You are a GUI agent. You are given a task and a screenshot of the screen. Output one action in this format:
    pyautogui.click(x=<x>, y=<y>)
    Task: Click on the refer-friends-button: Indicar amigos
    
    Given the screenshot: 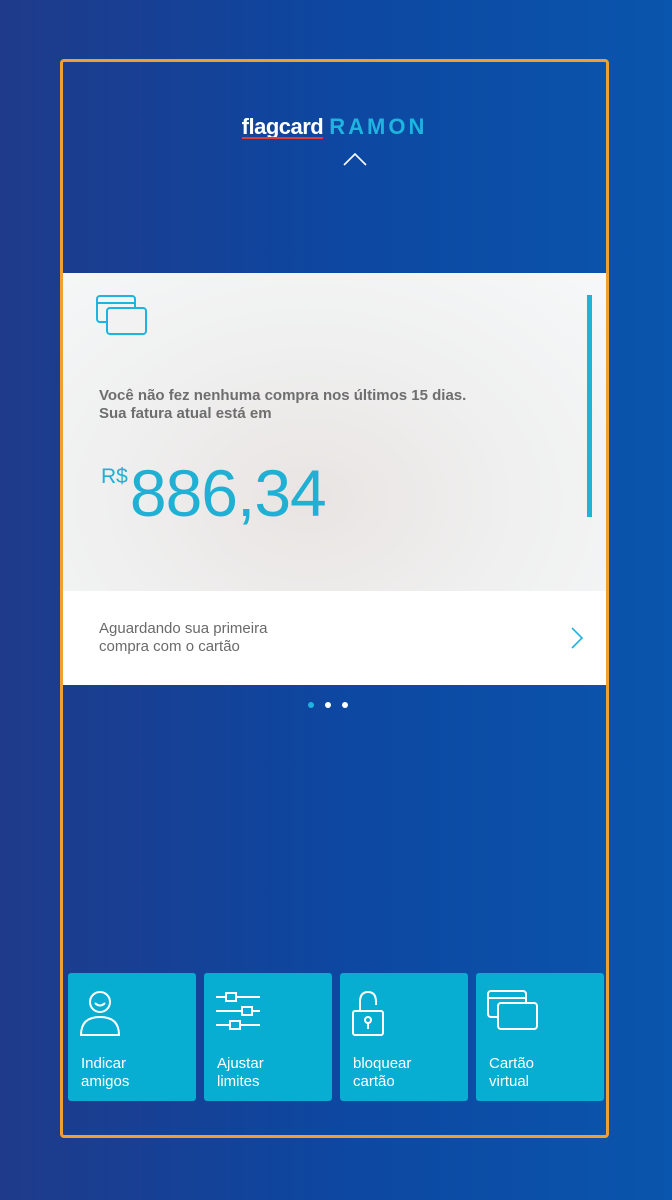 What is the action you would take?
    pyautogui.click(x=132, y=1037)
    